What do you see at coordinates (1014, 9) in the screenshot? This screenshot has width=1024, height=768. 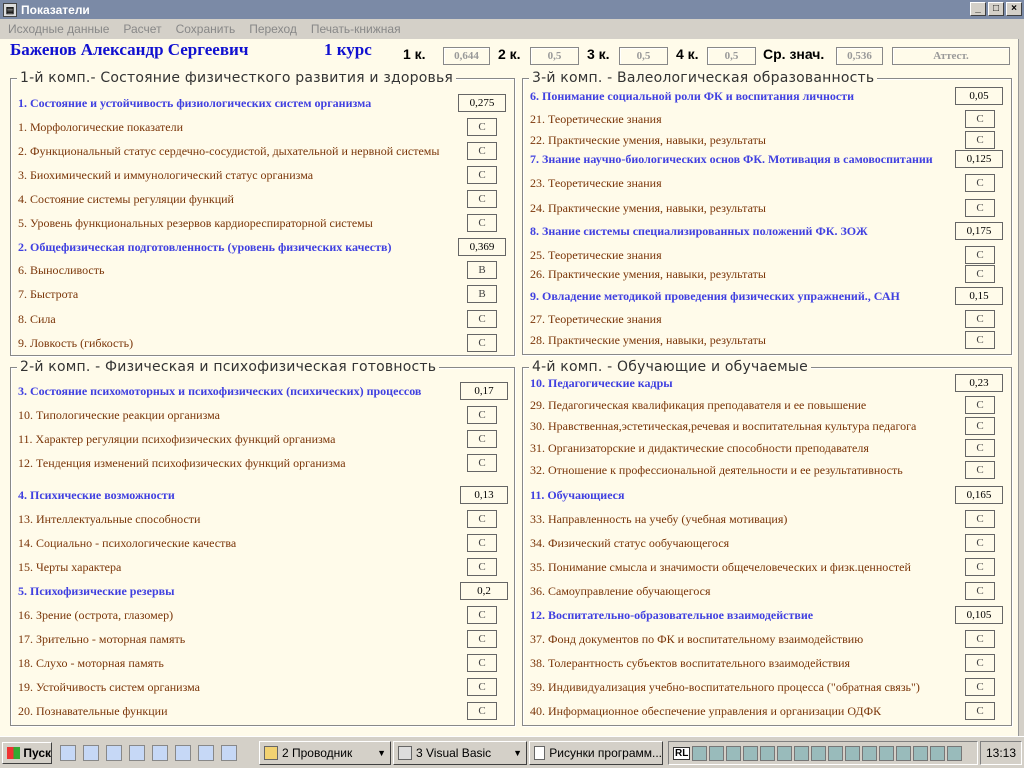 I see `close-button: ×` at bounding box center [1014, 9].